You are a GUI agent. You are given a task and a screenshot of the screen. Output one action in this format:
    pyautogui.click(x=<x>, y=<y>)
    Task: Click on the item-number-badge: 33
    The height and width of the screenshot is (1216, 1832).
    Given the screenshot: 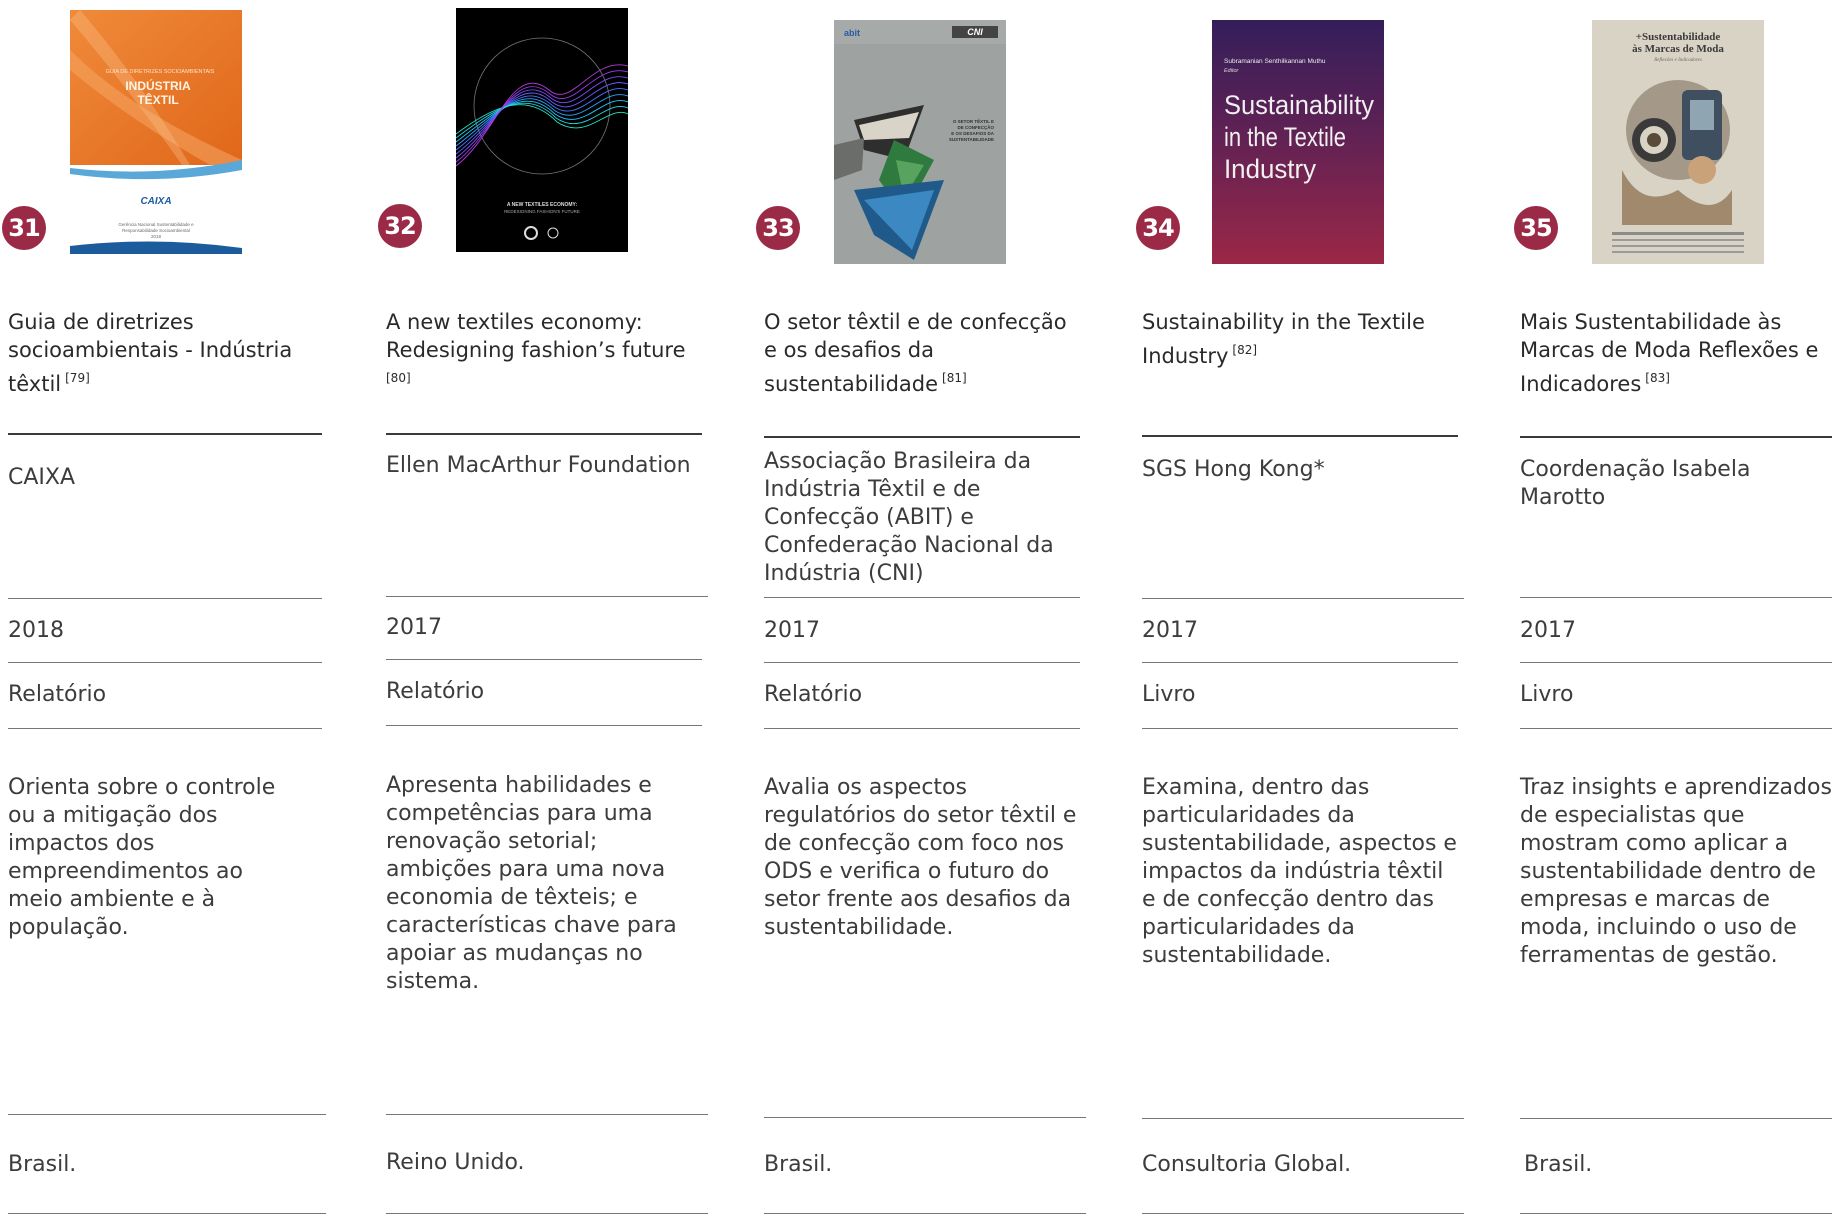 What is the action you would take?
    pyautogui.click(x=778, y=228)
    